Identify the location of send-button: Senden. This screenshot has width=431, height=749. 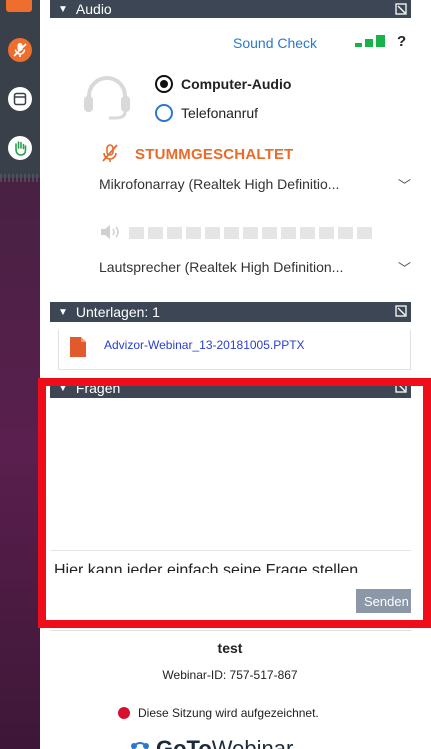
(383, 601).